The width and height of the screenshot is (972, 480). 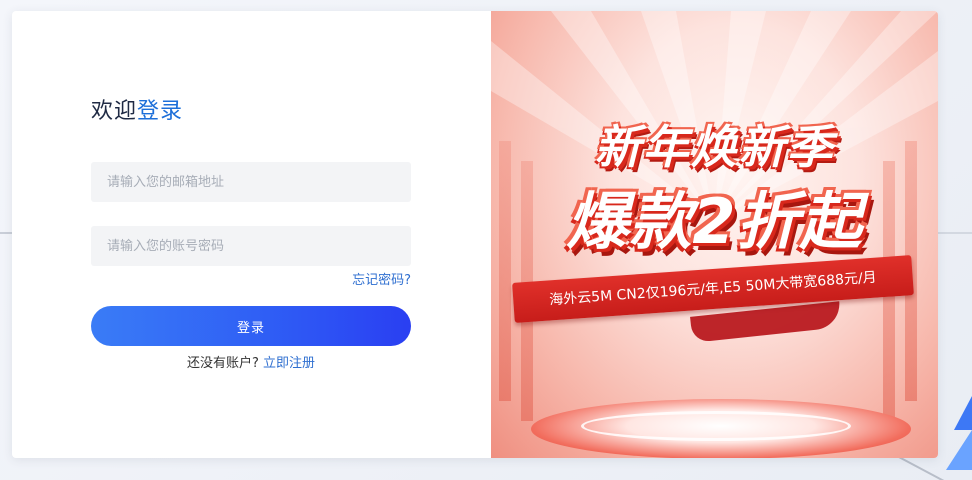 I want to click on banner-headline-2: 爆款2折起, so click(x=714, y=221).